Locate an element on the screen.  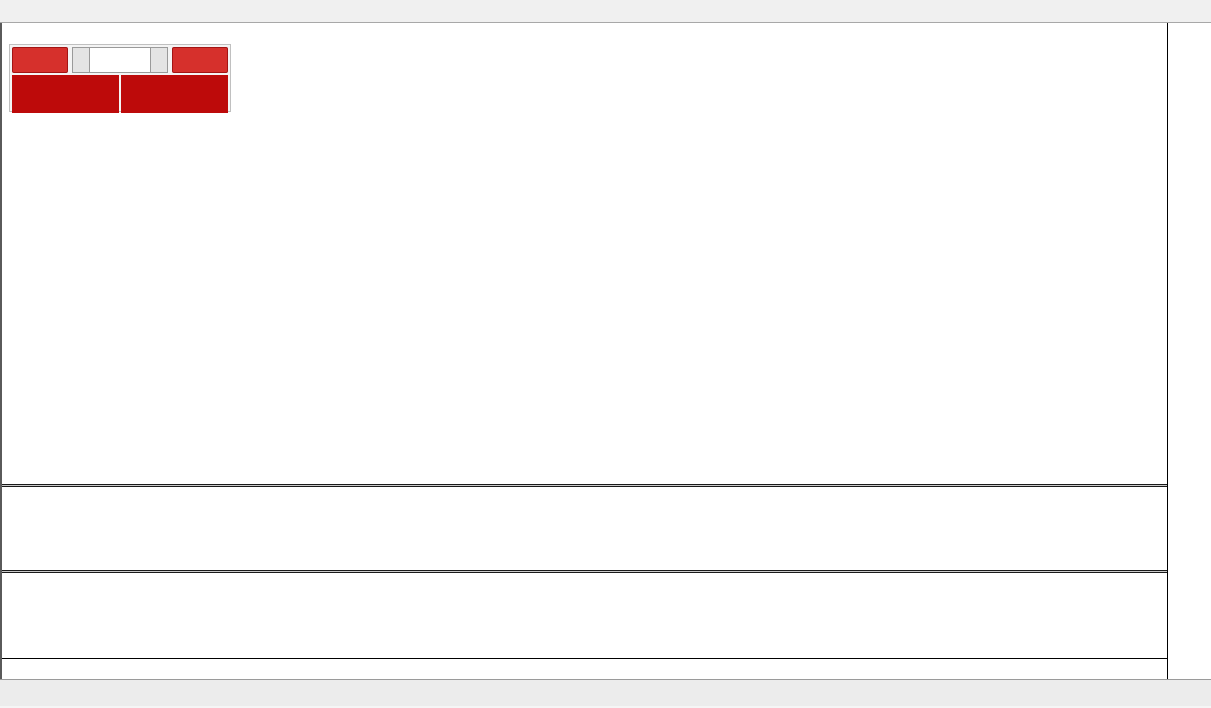
price-axis is located at coordinates (1189, 351).